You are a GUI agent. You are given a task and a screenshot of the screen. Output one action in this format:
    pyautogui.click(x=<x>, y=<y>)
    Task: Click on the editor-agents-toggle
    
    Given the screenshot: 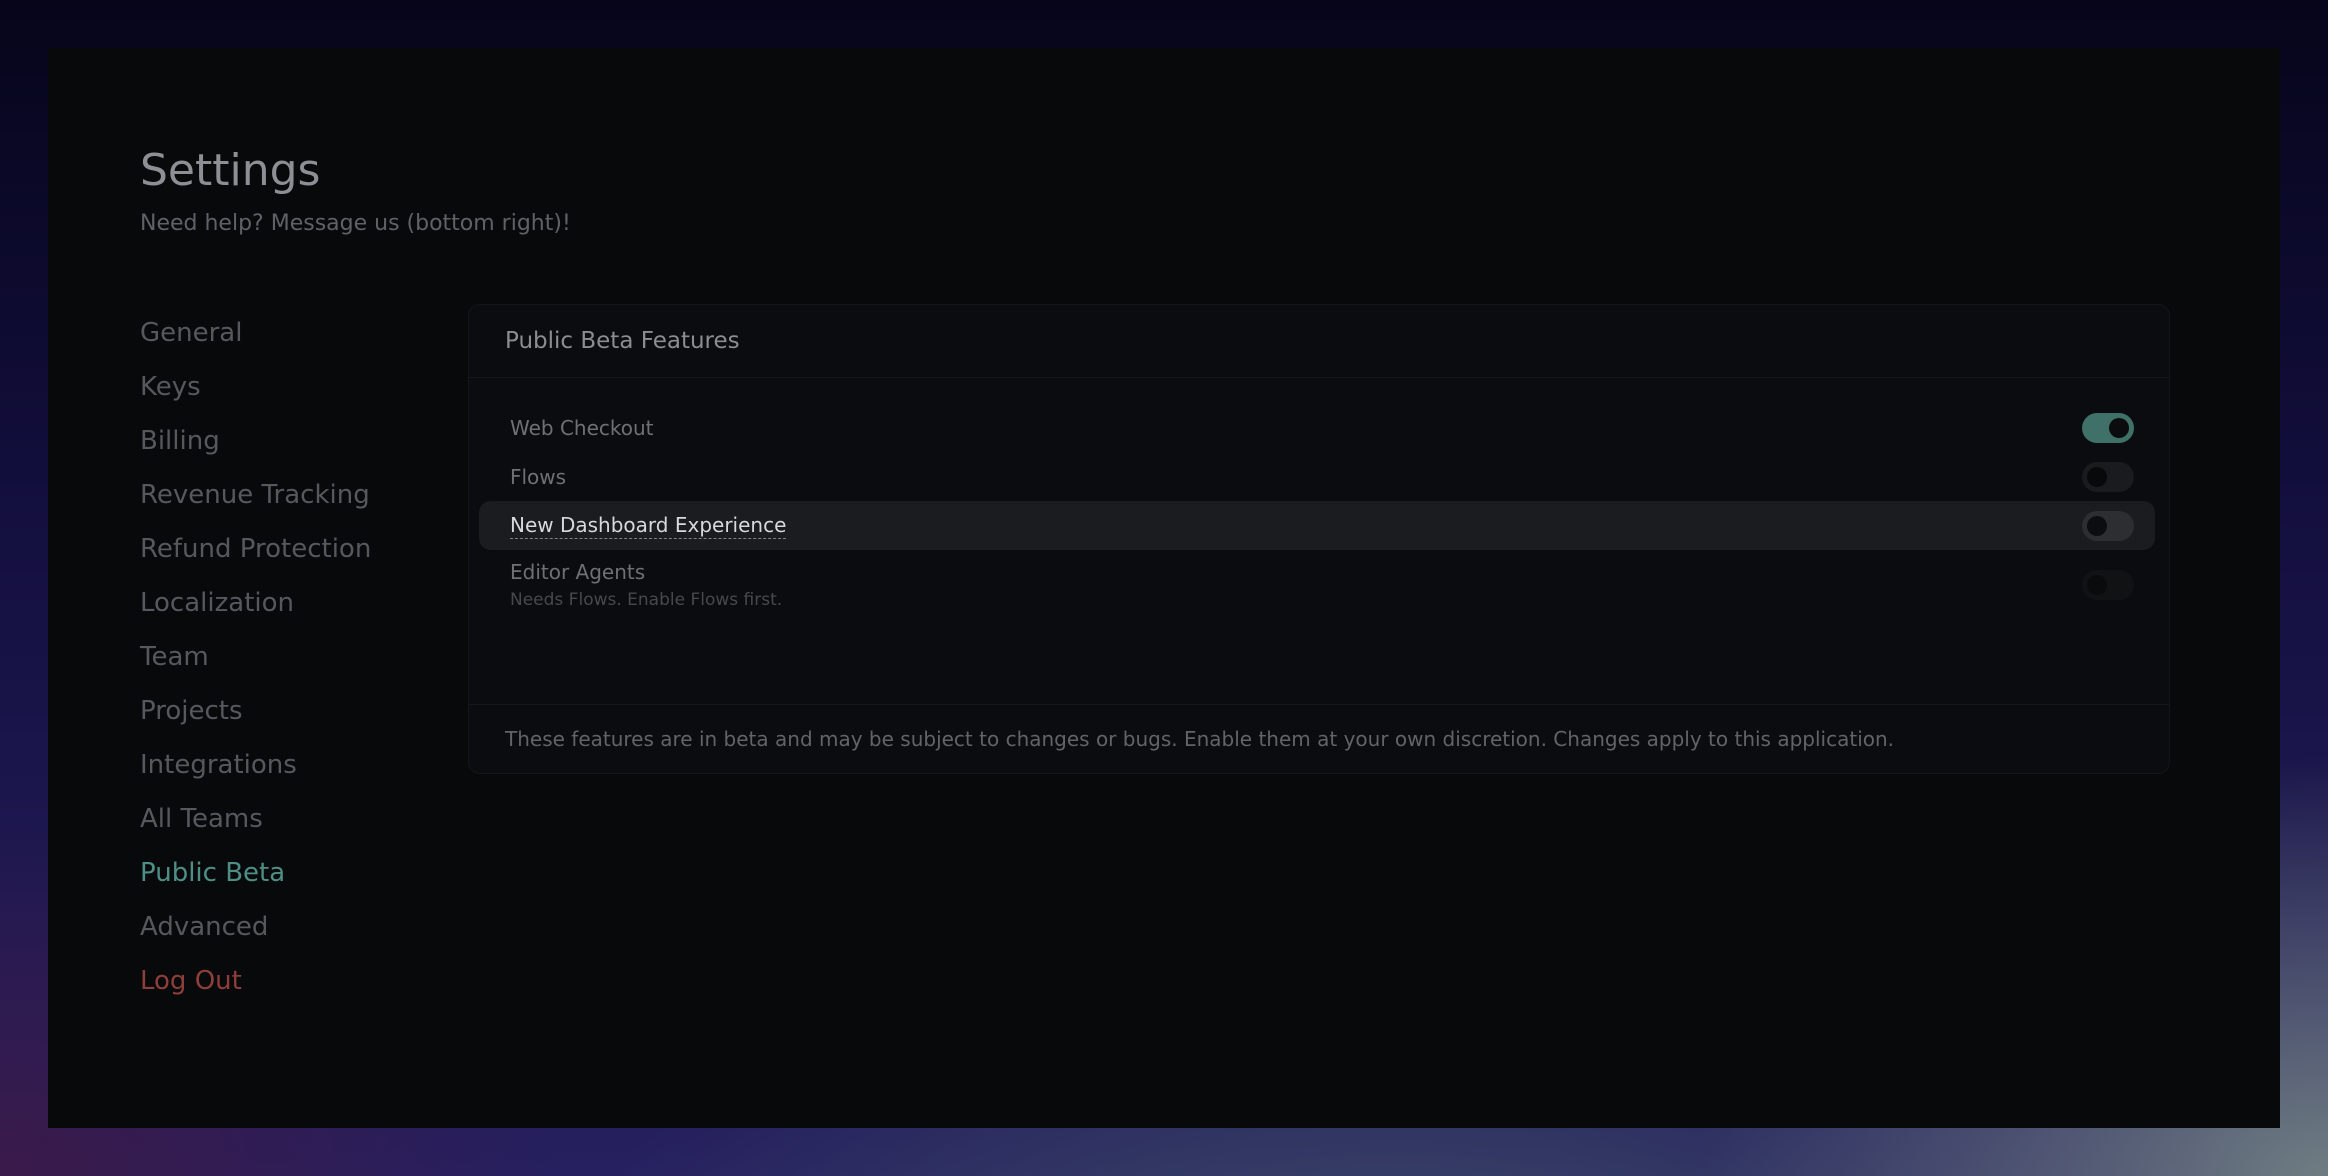 What is the action you would take?
    pyautogui.click(x=2108, y=585)
    